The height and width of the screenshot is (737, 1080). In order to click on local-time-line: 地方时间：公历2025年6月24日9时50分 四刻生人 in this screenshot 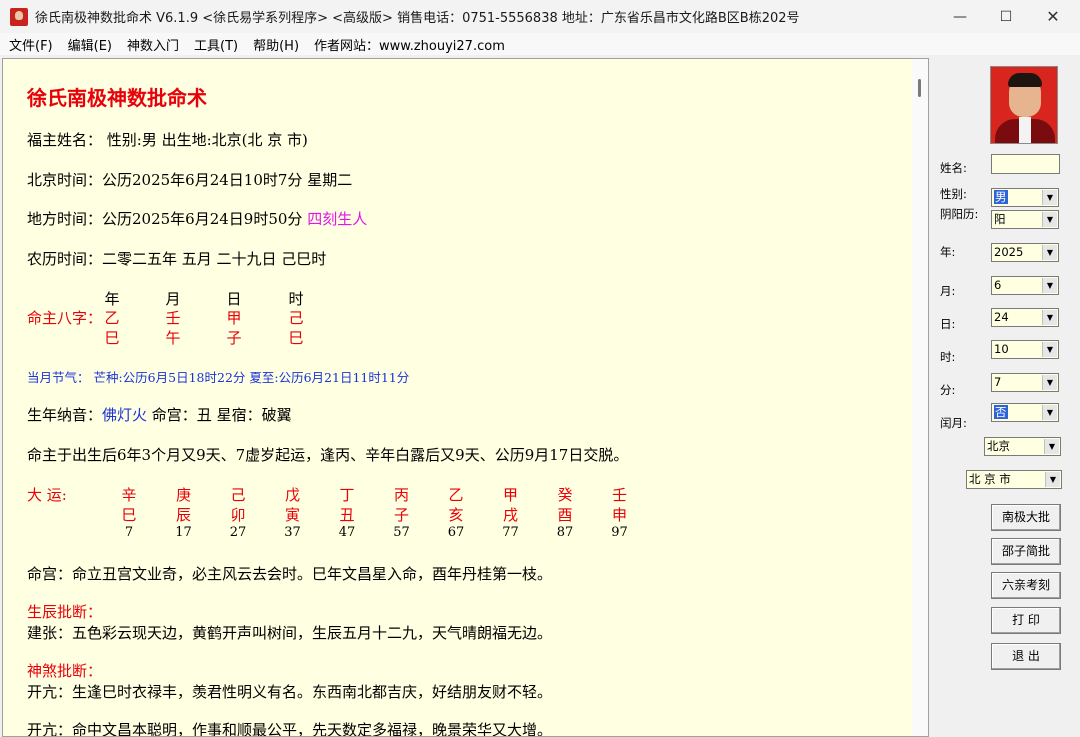, I will do `click(197, 218)`.